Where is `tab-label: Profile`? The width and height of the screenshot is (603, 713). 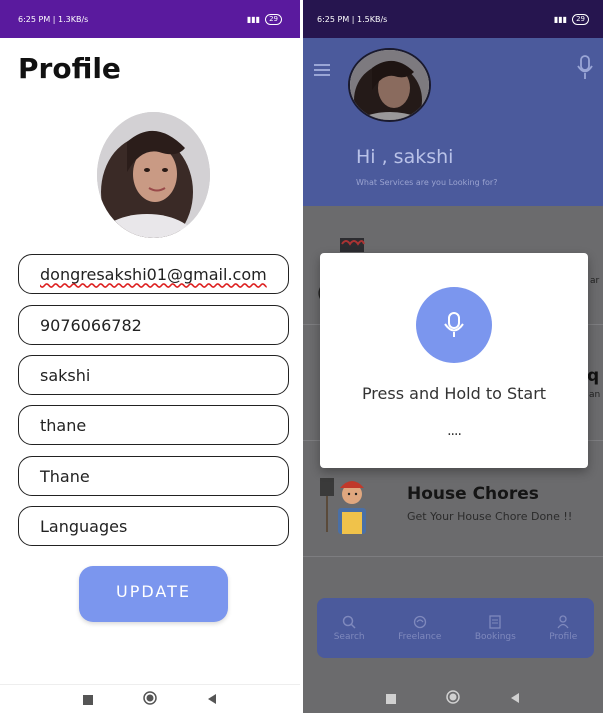 tab-label: Profile is located at coordinates (563, 636).